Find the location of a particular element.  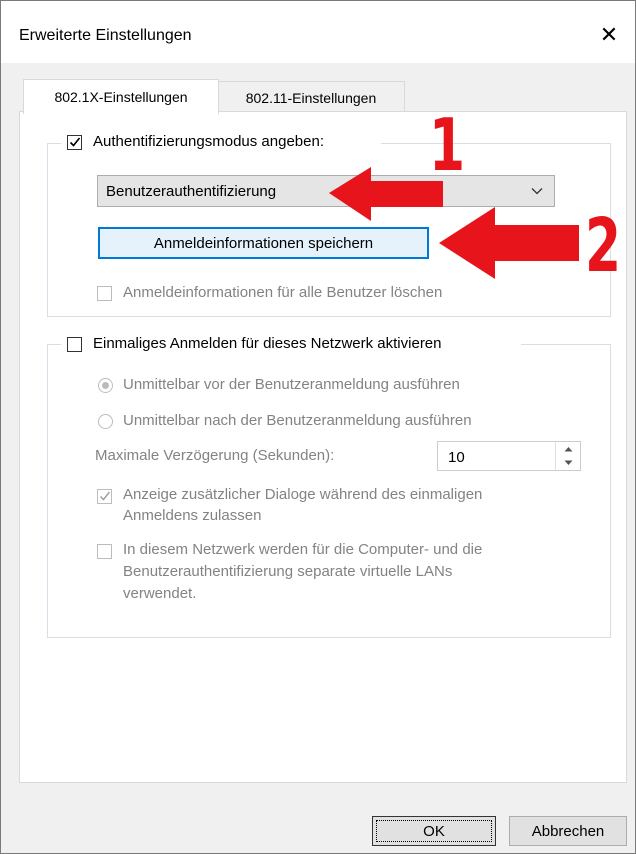

show-dialogs-checkbox is located at coordinates (104, 496).